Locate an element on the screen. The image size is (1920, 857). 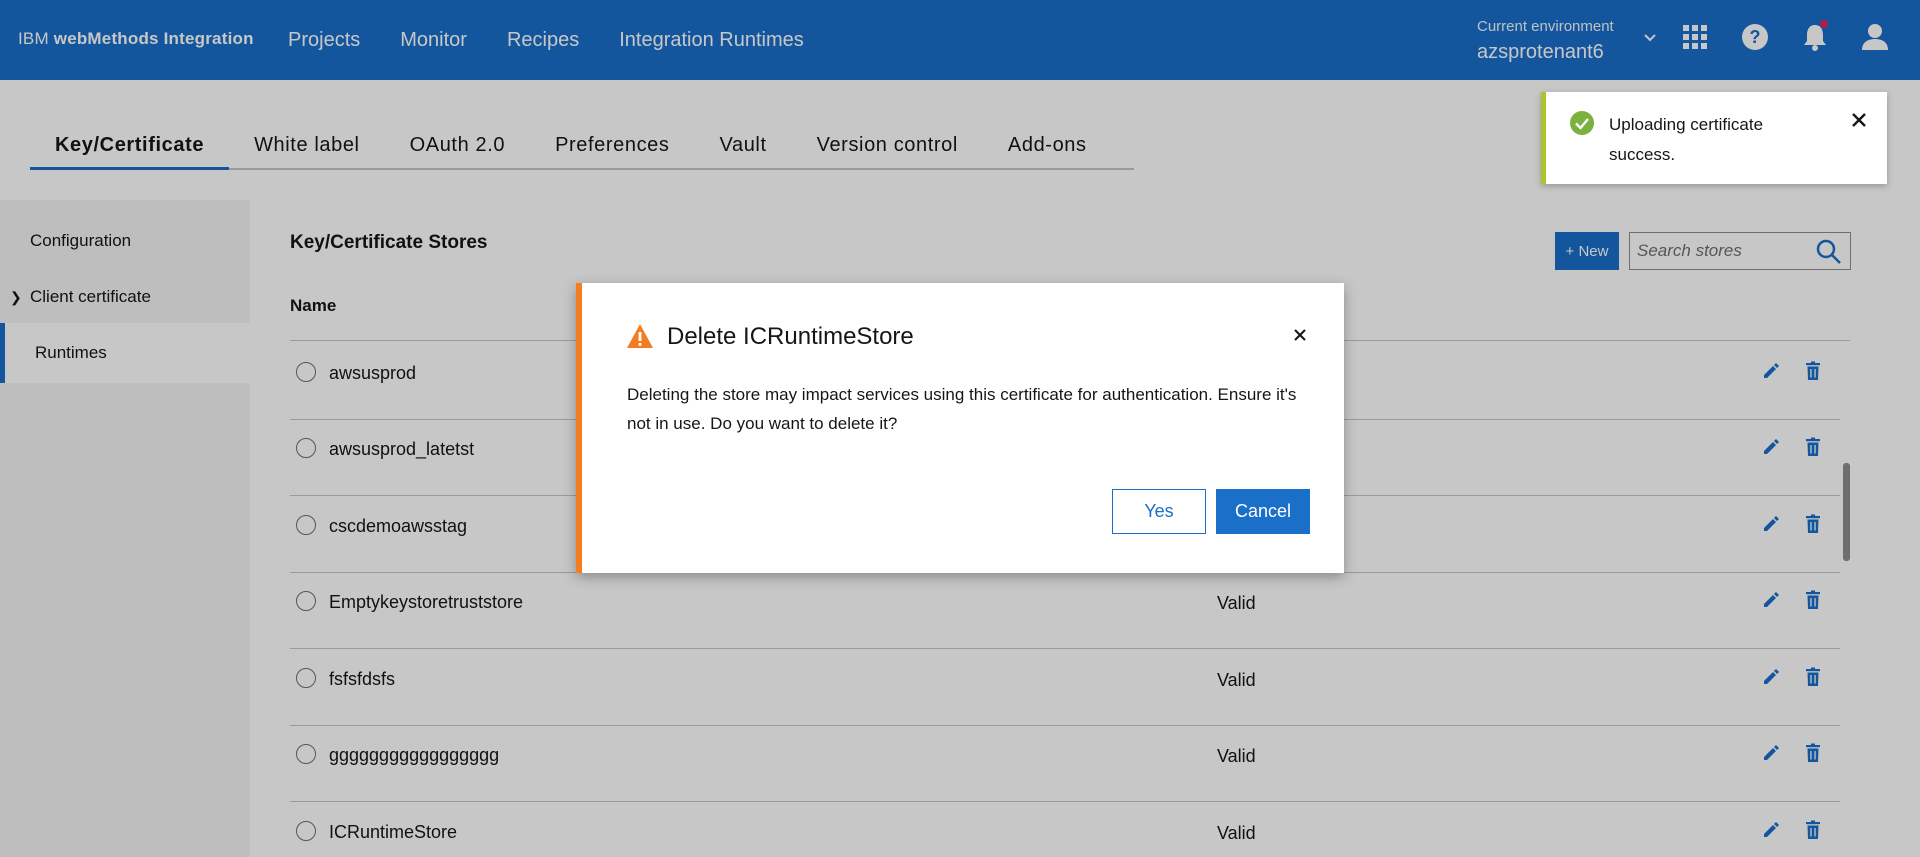
success-toast: Uploading certificate success. is located at coordinates (1714, 138).